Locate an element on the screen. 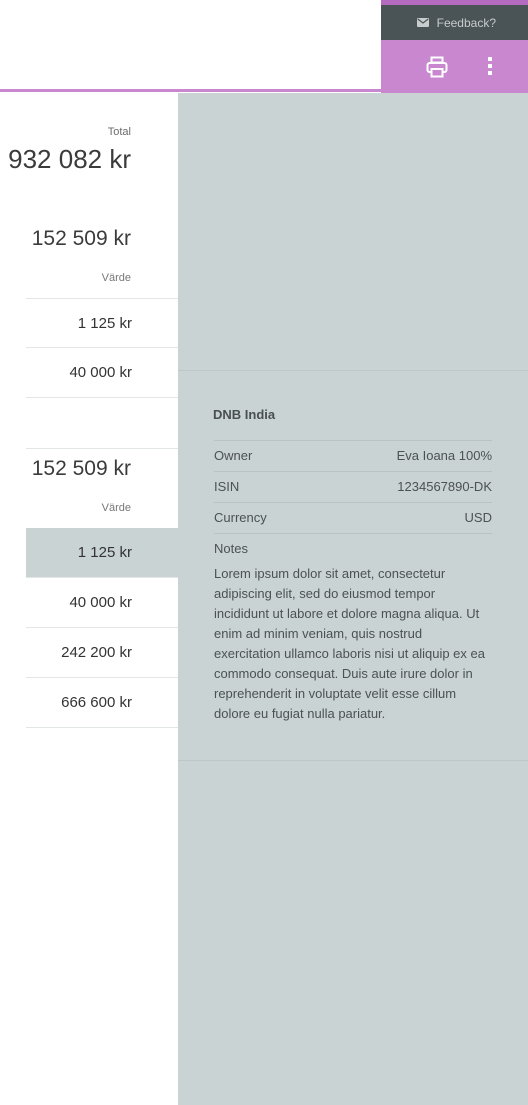 The height and width of the screenshot is (1105, 528). detail-row-currency: Currency USD is located at coordinates (353, 517).